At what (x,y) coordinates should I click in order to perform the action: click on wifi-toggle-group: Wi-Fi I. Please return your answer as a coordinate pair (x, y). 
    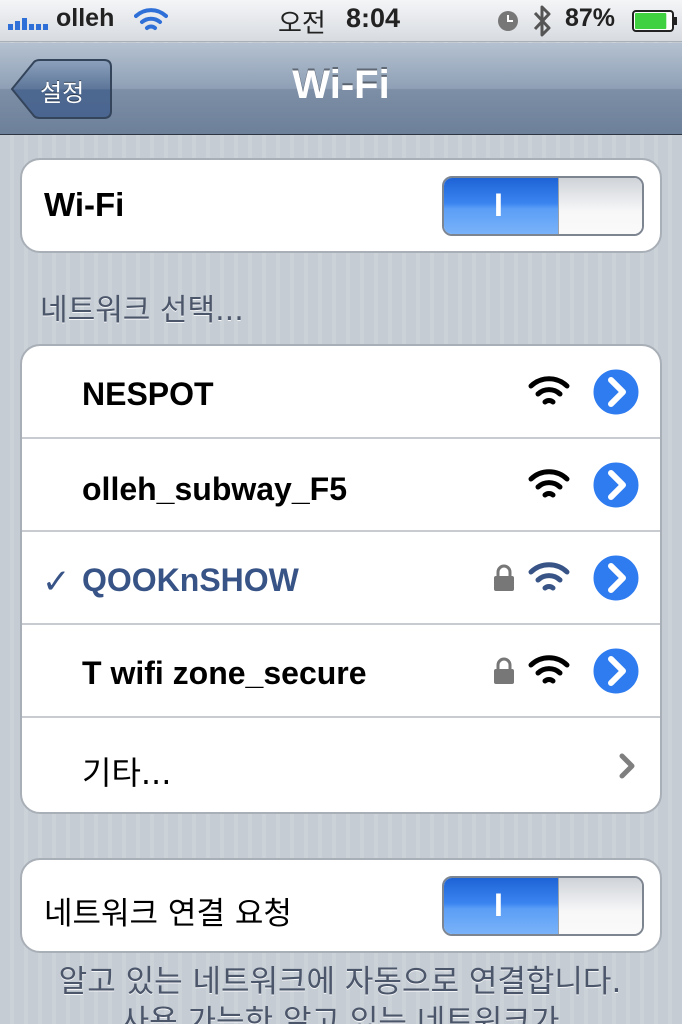
    Looking at the image, I should click on (341, 205).